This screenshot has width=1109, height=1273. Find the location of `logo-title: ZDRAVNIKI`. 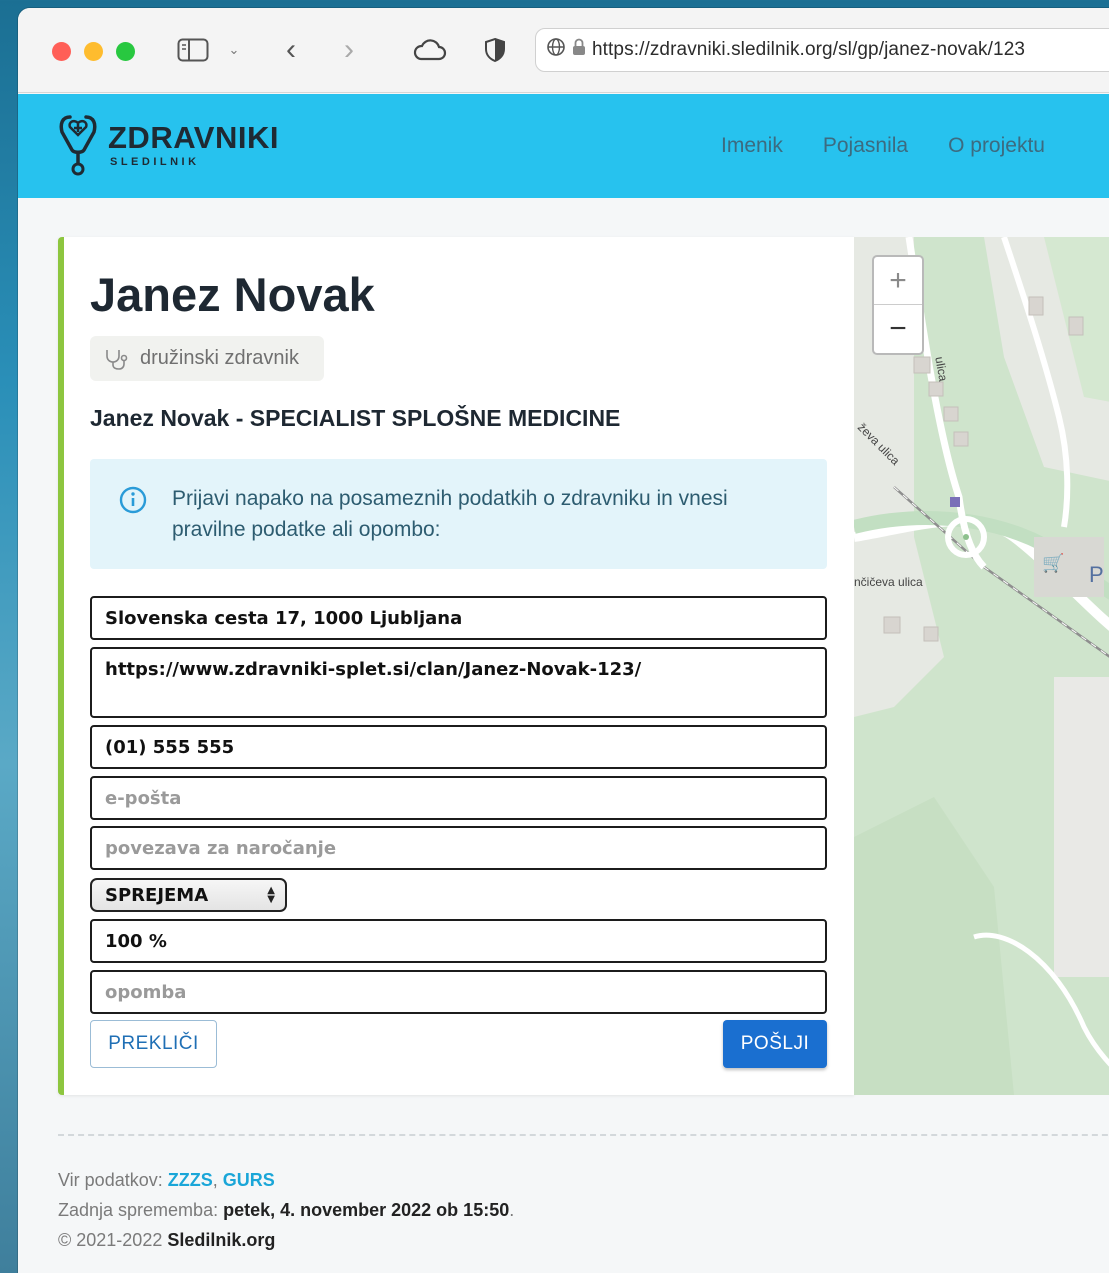

logo-title: ZDRAVNIKI is located at coordinates (193, 137).